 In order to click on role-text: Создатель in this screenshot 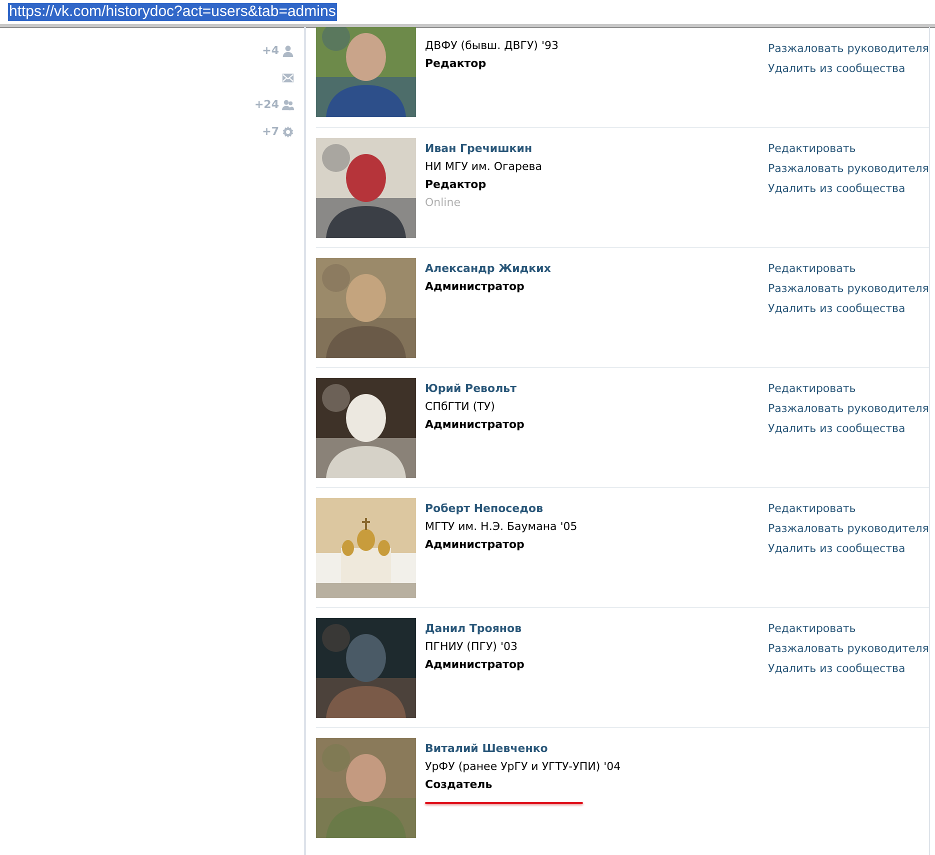, I will do `click(459, 784)`.